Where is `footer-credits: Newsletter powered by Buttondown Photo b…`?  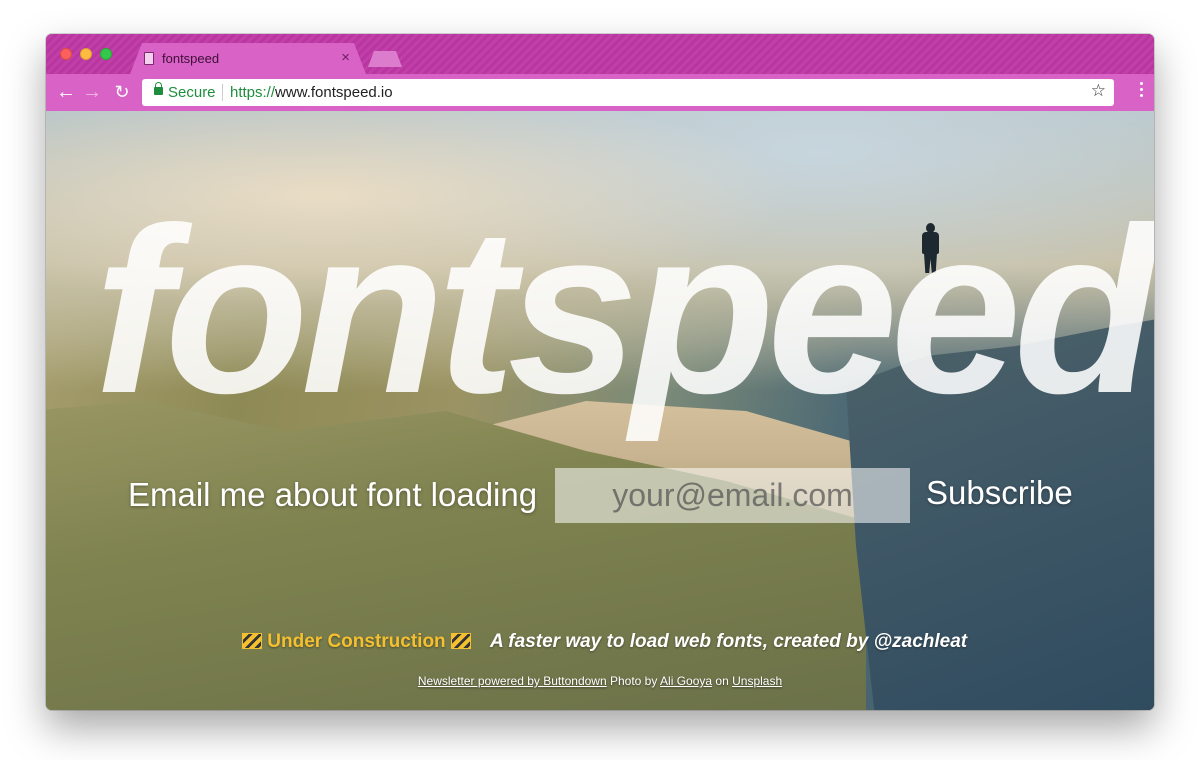 footer-credits: Newsletter powered by Buttondown Photo b… is located at coordinates (600, 681).